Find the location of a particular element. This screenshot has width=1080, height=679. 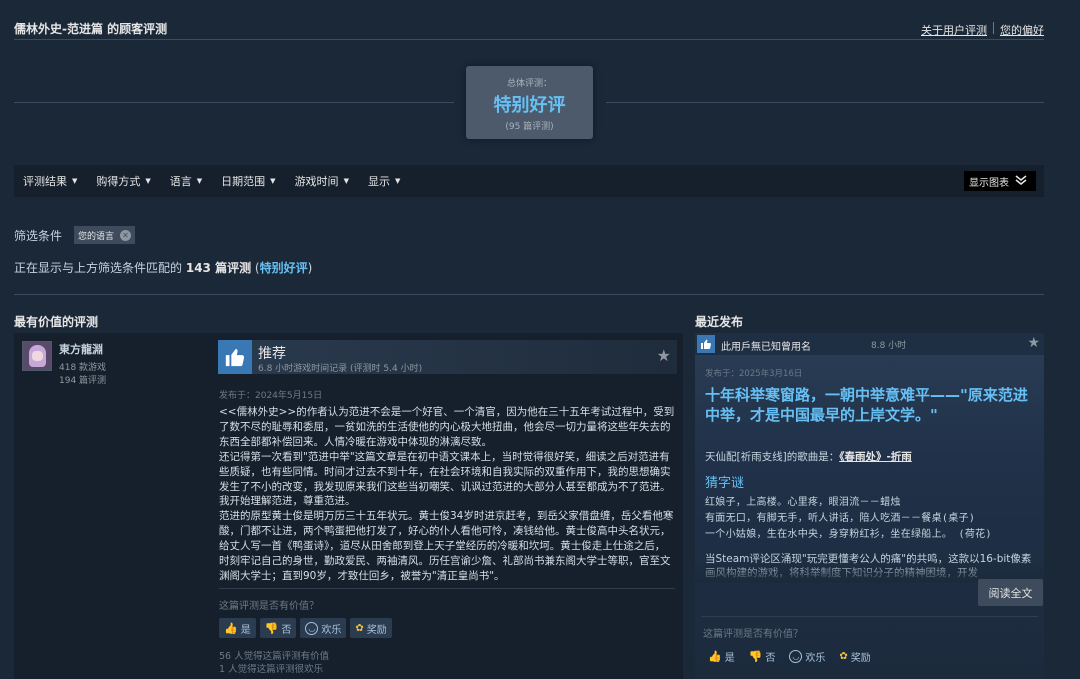

active-filter-tag: 您的语言 ✕ is located at coordinates (105, 235).